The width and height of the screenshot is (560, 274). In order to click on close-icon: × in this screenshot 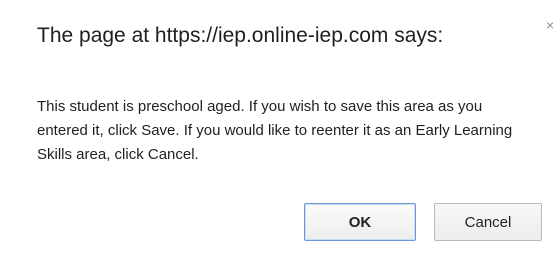, I will do `click(550, 25)`.